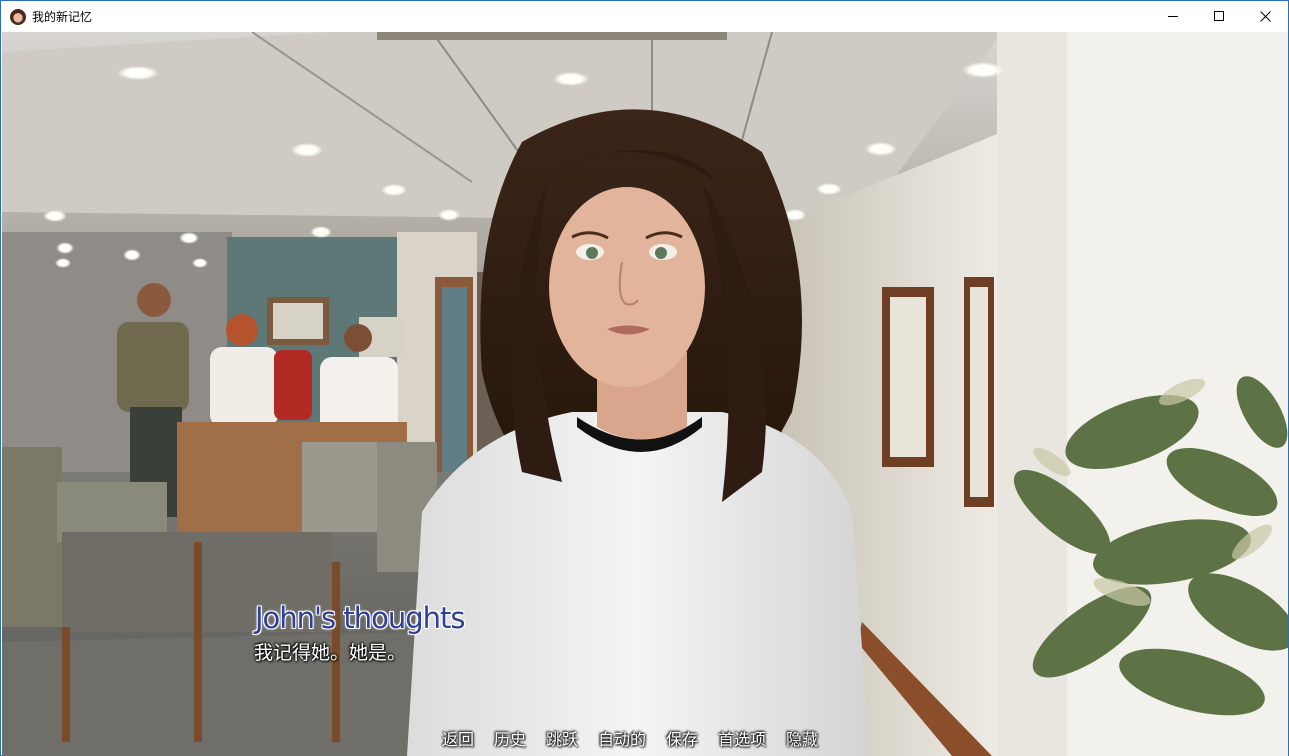 This screenshot has height=756, width=1289. I want to click on minimize-button, so click(1173, 16).